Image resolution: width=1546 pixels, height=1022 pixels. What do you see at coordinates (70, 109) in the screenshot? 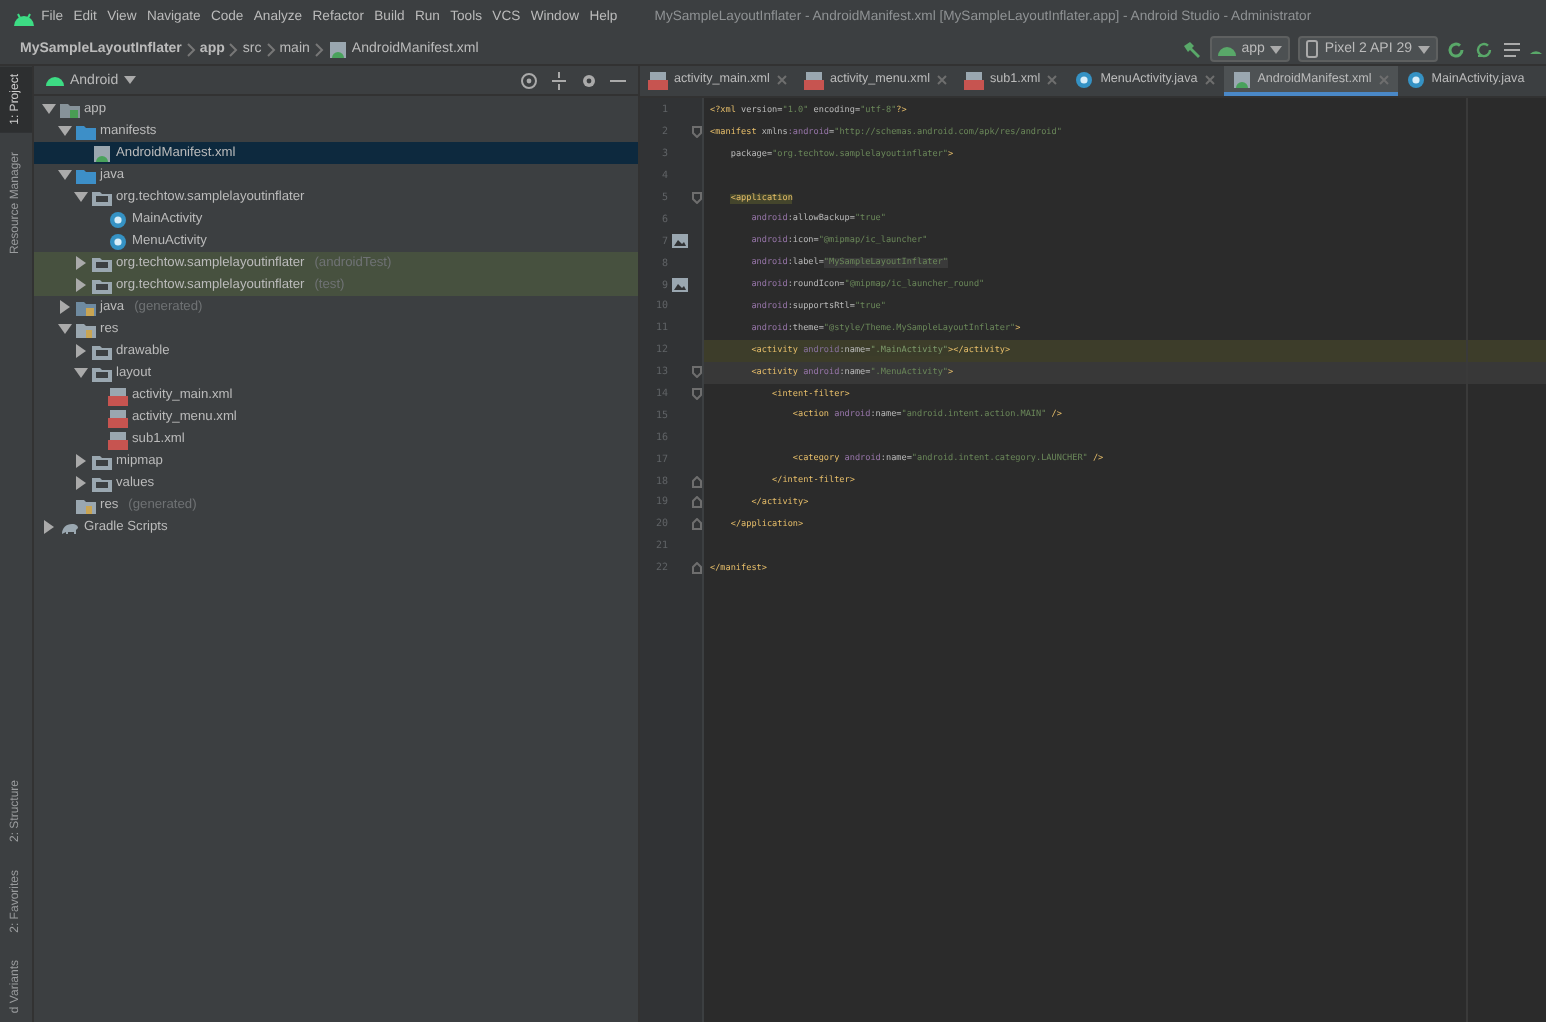
I see `module-folder-icon` at bounding box center [70, 109].